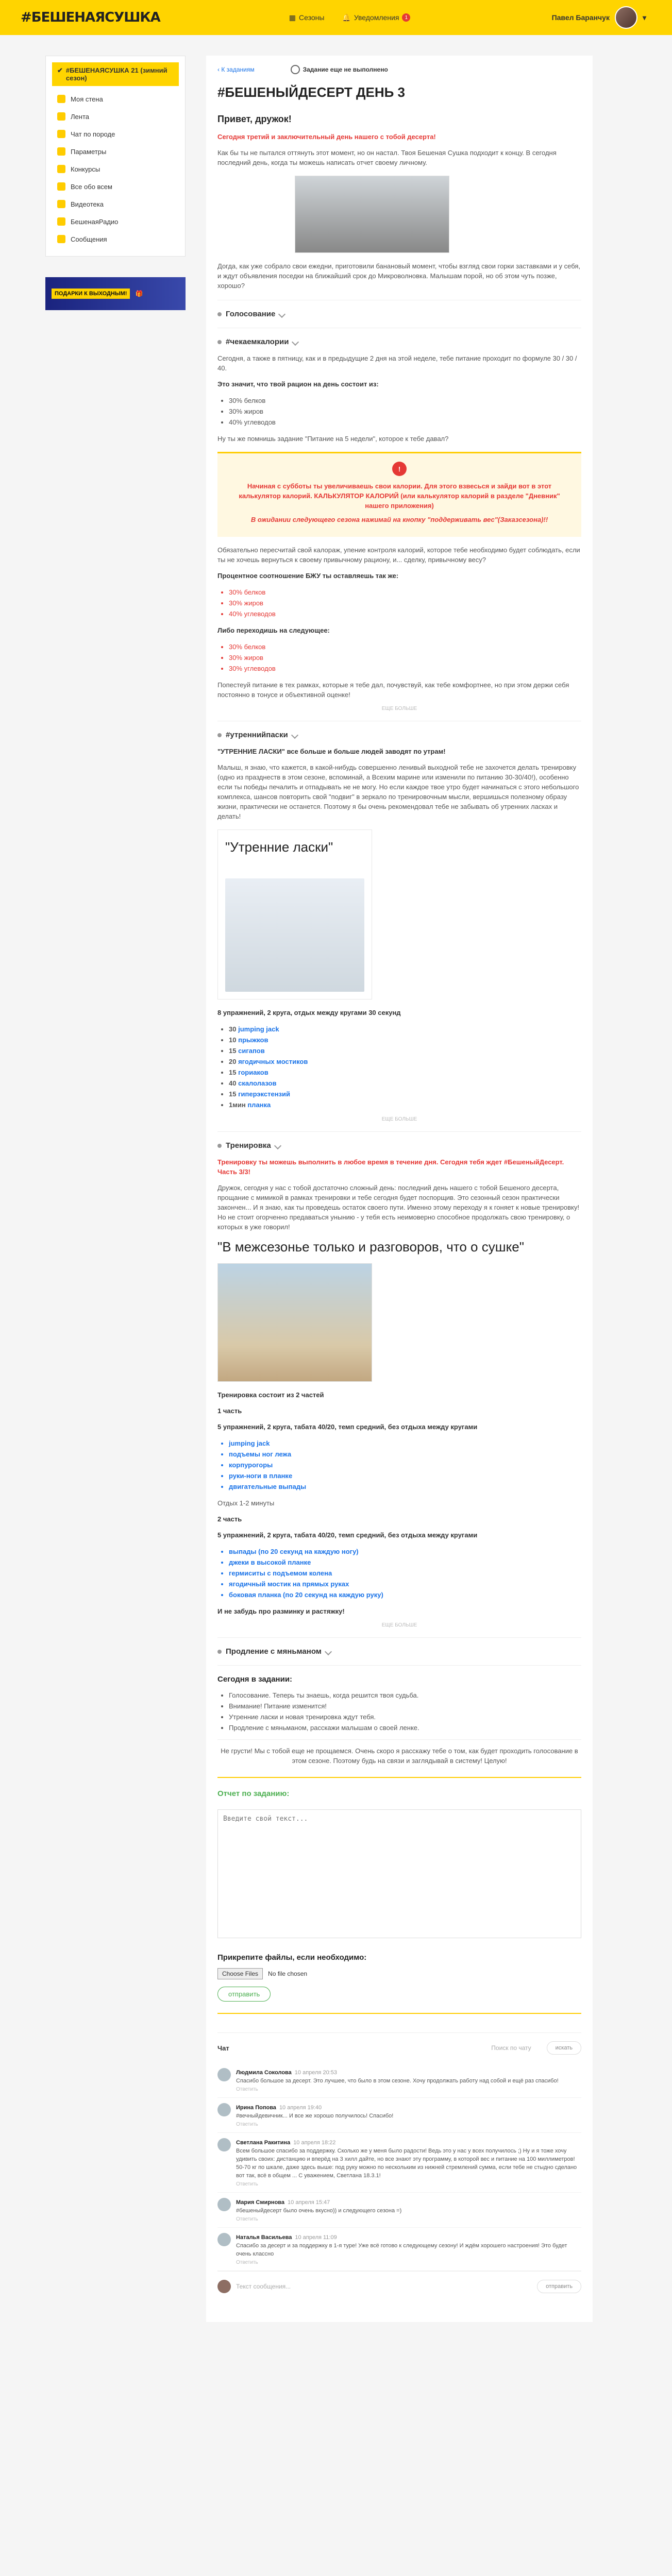  What do you see at coordinates (399, 1646) in the screenshot?
I see `section-sale: Продление с мяньманом` at bounding box center [399, 1646].